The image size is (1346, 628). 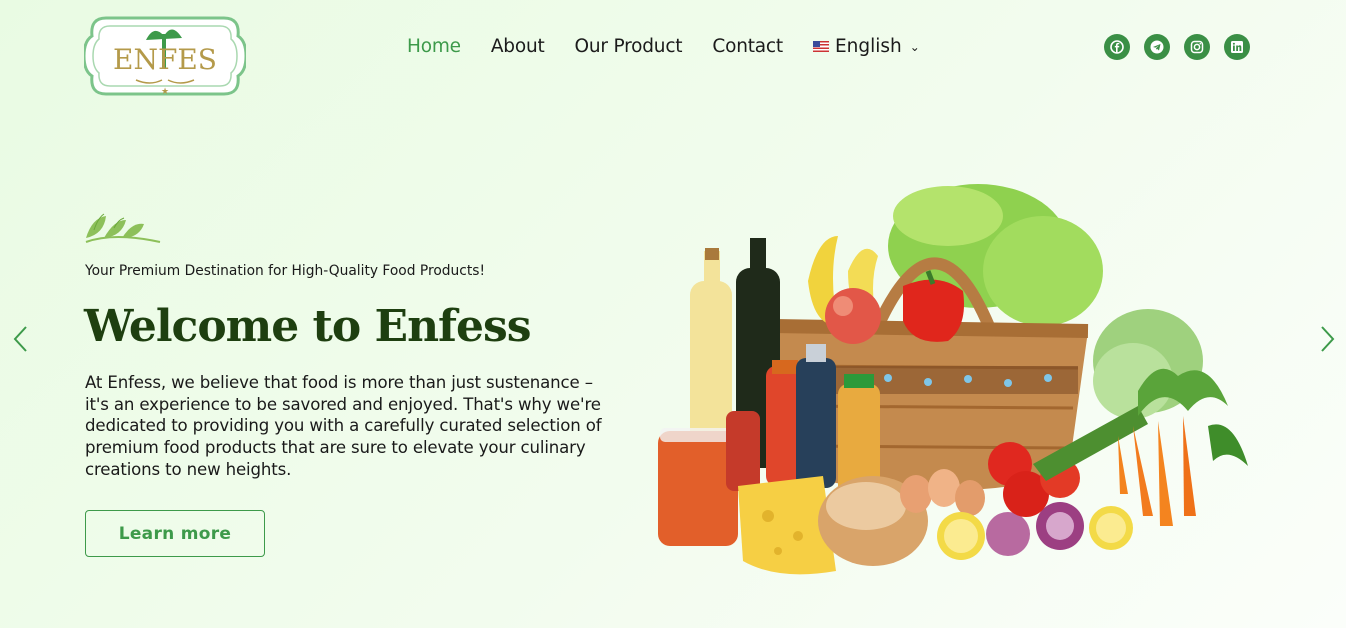 What do you see at coordinates (434, 46) in the screenshot?
I see `nav-home: Home` at bounding box center [434, 46].